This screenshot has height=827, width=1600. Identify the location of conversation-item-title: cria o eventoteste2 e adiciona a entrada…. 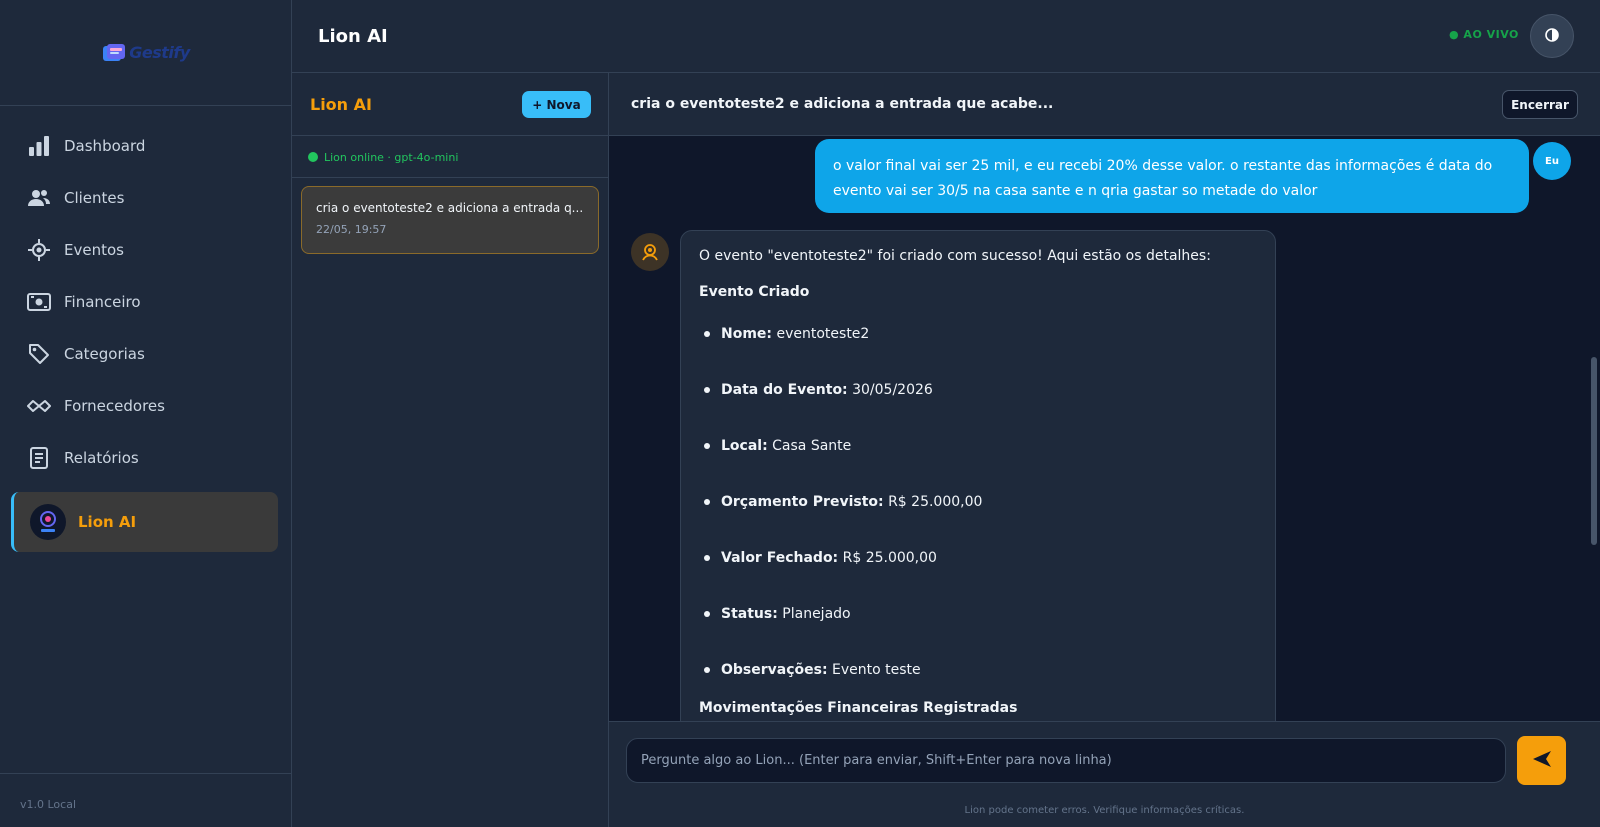
(450, 208).